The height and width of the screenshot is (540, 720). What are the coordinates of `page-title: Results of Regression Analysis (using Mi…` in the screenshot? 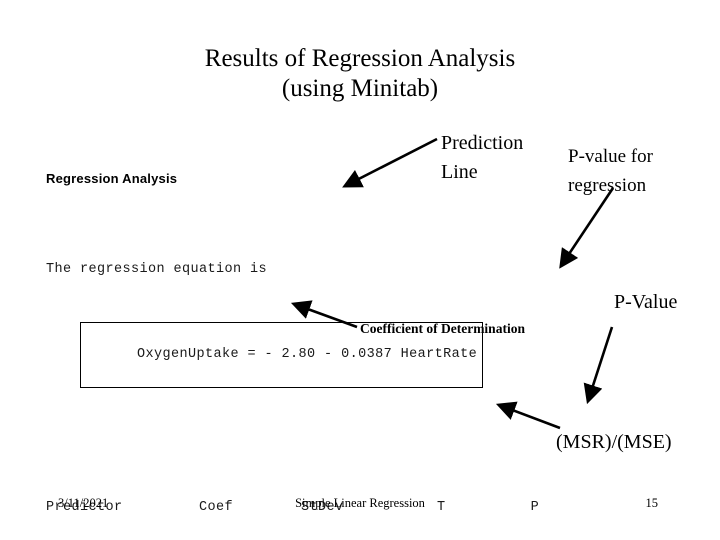 It's located at (360, 74).